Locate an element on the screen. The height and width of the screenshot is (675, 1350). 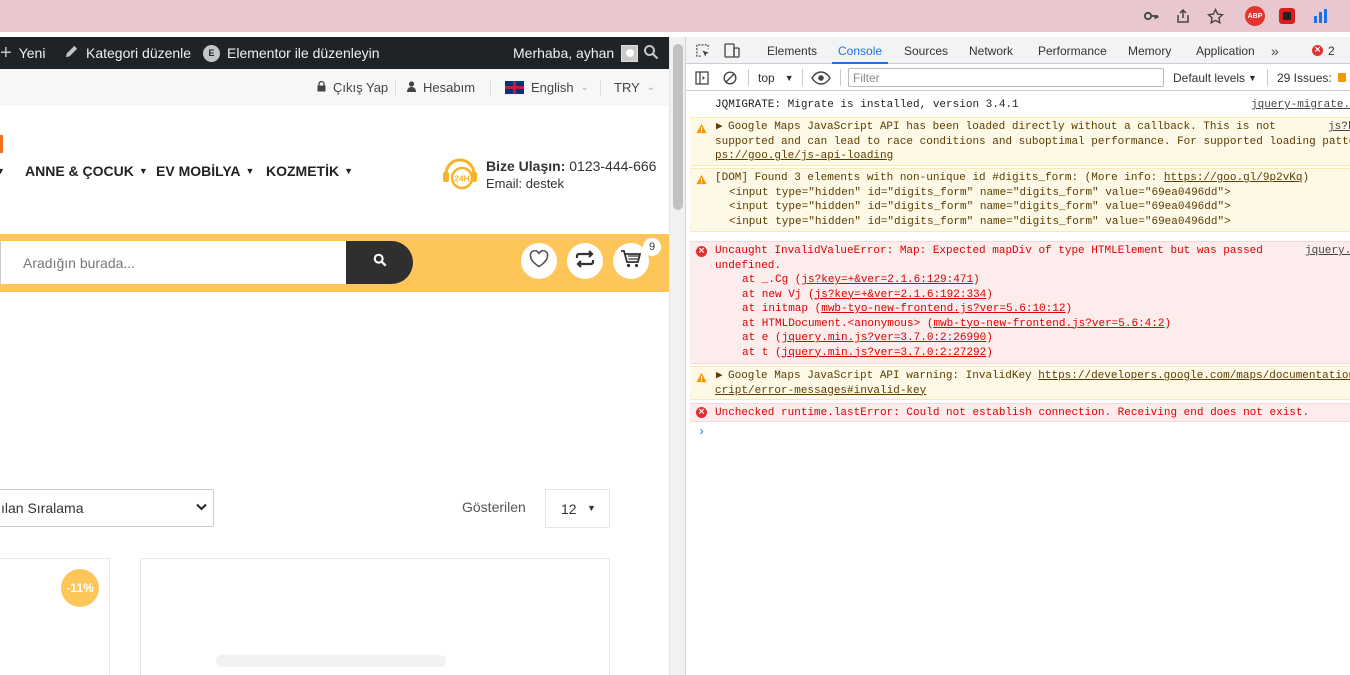
message-link: cript/error-messages#invalid-key is located at coordinates (820, 391).